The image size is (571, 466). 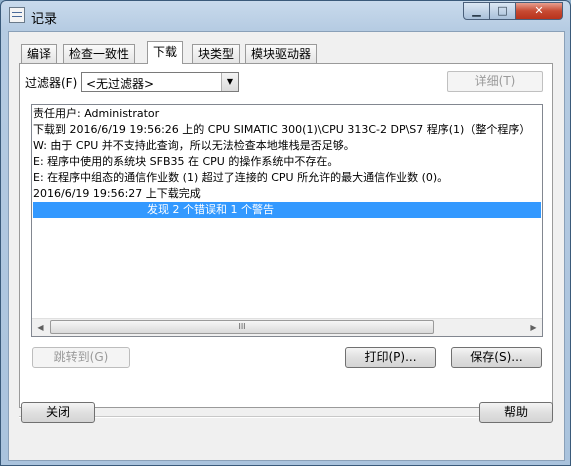 What do you see at coordinates (39, 53) in the screenshot?
I see `tab-compile: 编译` at bounding box center [39, 53].